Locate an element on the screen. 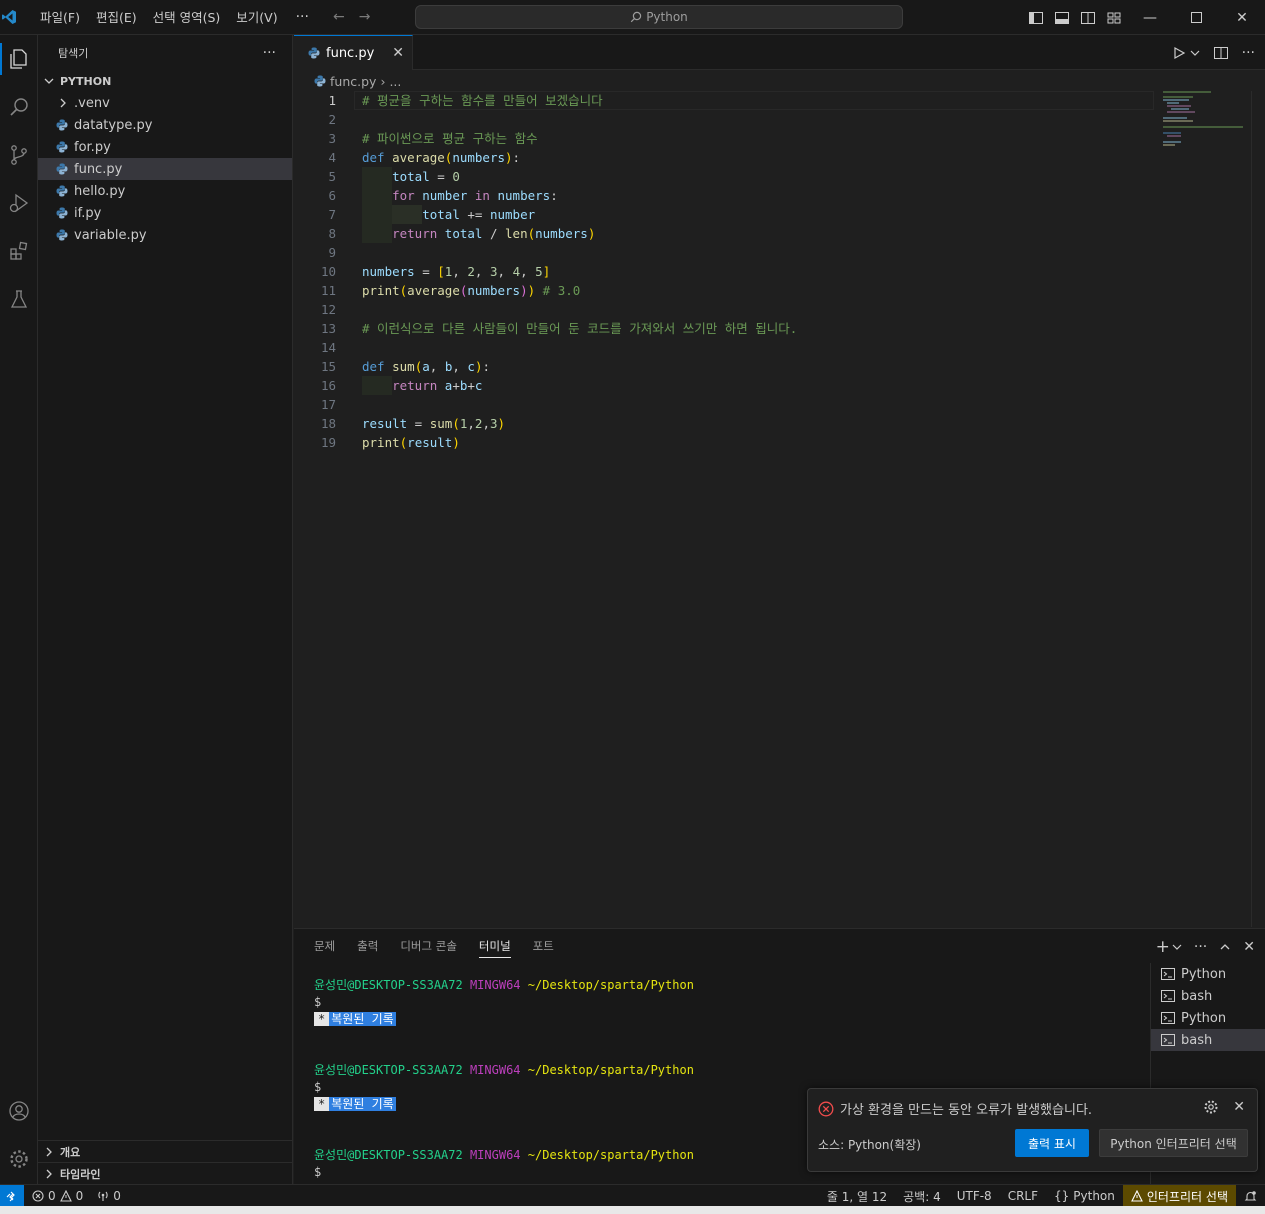  tree-item: if.py is located at coordinates (165, 213).